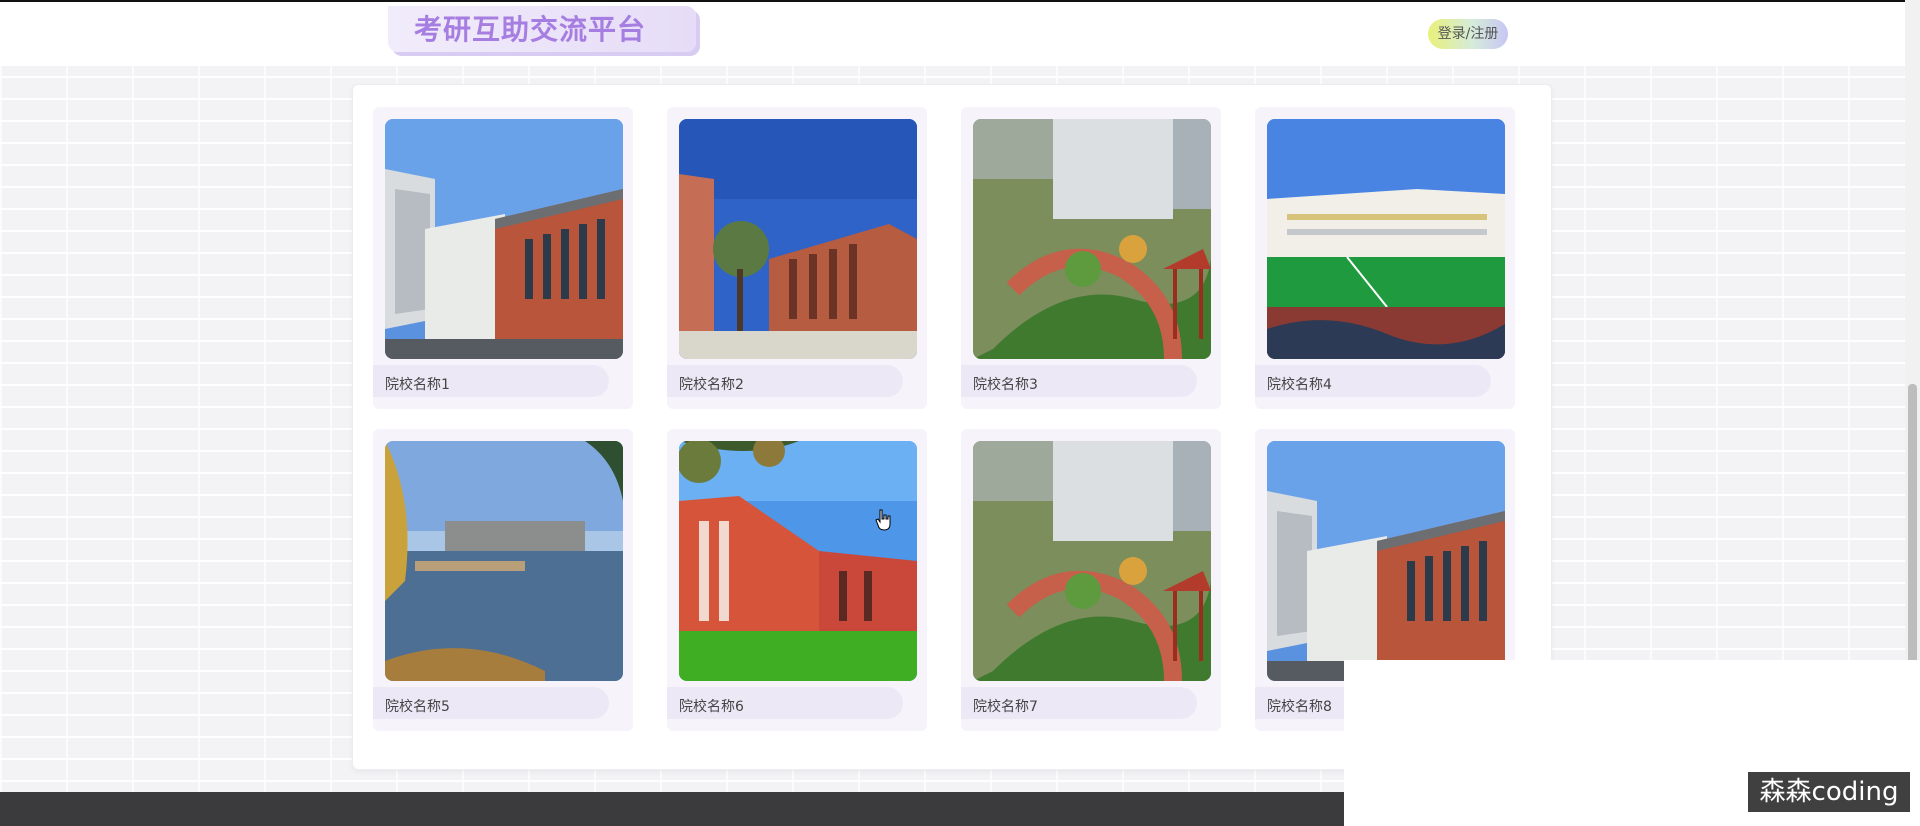 The image size is (1920, 826). I want to click on top-header: 考研互助交流平台 登录/注册, so click(952, 33).